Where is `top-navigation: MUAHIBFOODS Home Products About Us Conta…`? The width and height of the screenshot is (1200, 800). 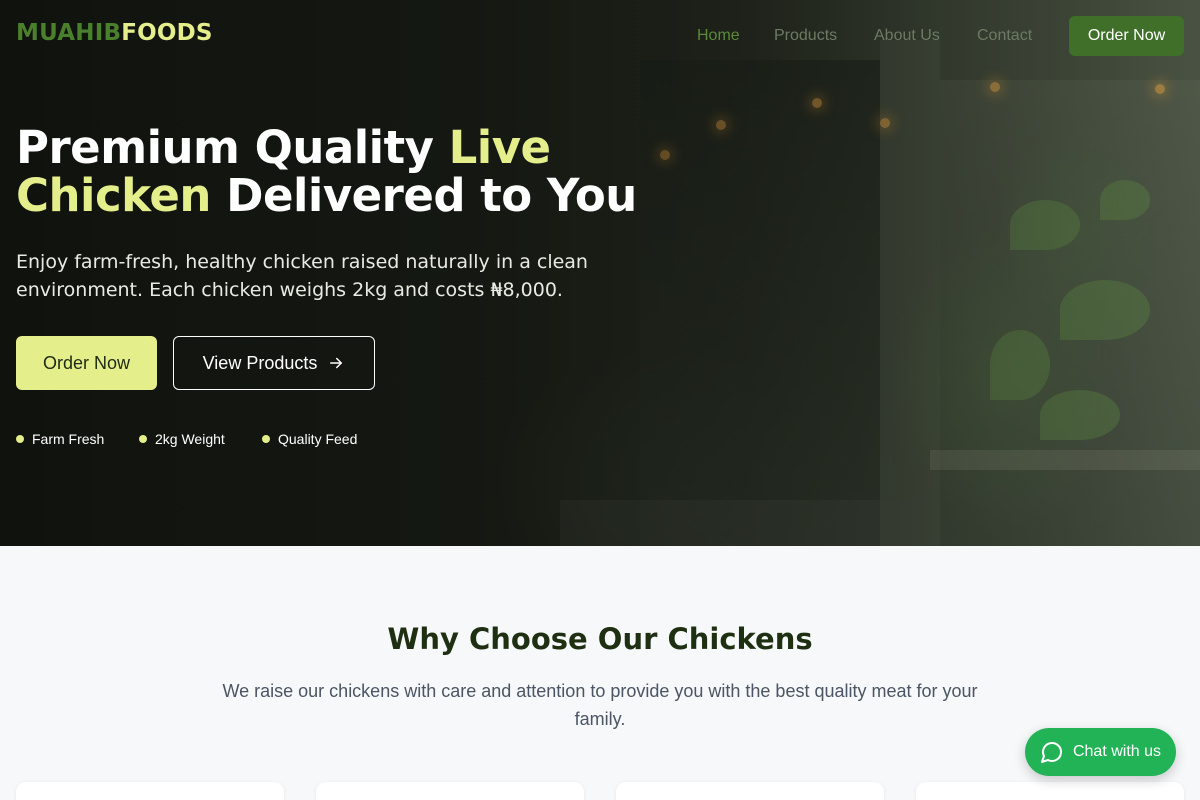
top-navigation: MUAHIBFOODS Home Products About Us Conta… is located at coordinates (600, 36).